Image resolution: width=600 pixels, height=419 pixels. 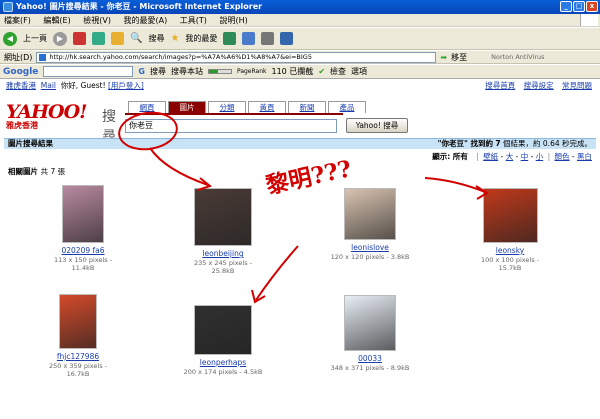 I want to click on yahoo-logo-text: YAHOO!, so click(x=46, y=112).